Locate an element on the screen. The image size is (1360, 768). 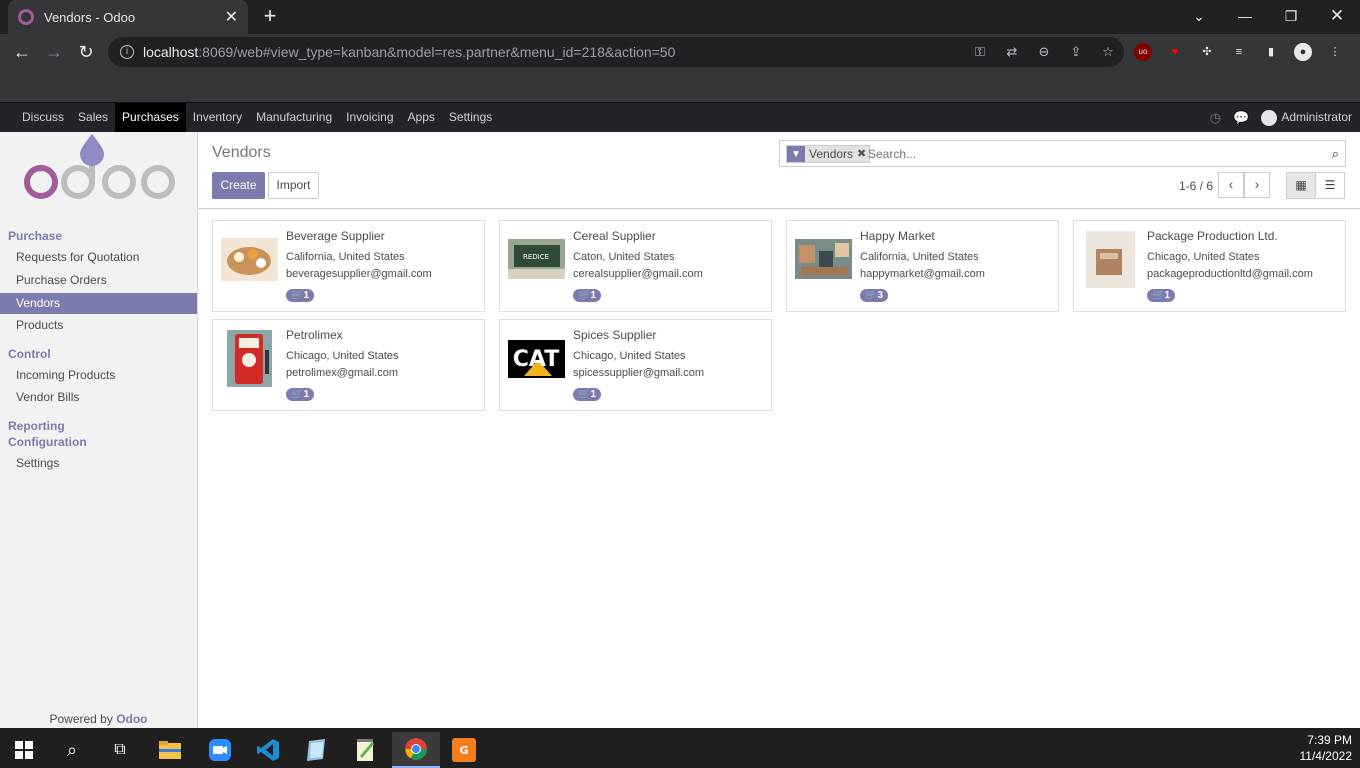
notes-app-icon is located at coordinates (316, 750).